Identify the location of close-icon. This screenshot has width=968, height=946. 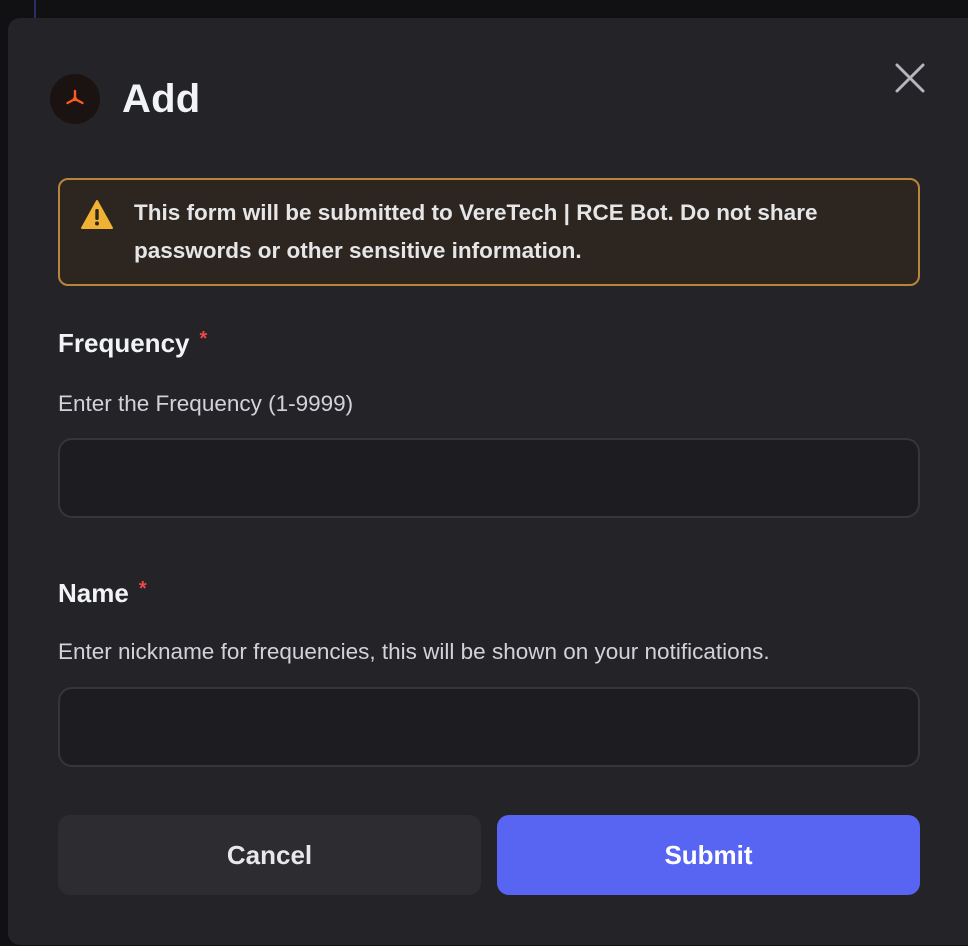
(910, 78).